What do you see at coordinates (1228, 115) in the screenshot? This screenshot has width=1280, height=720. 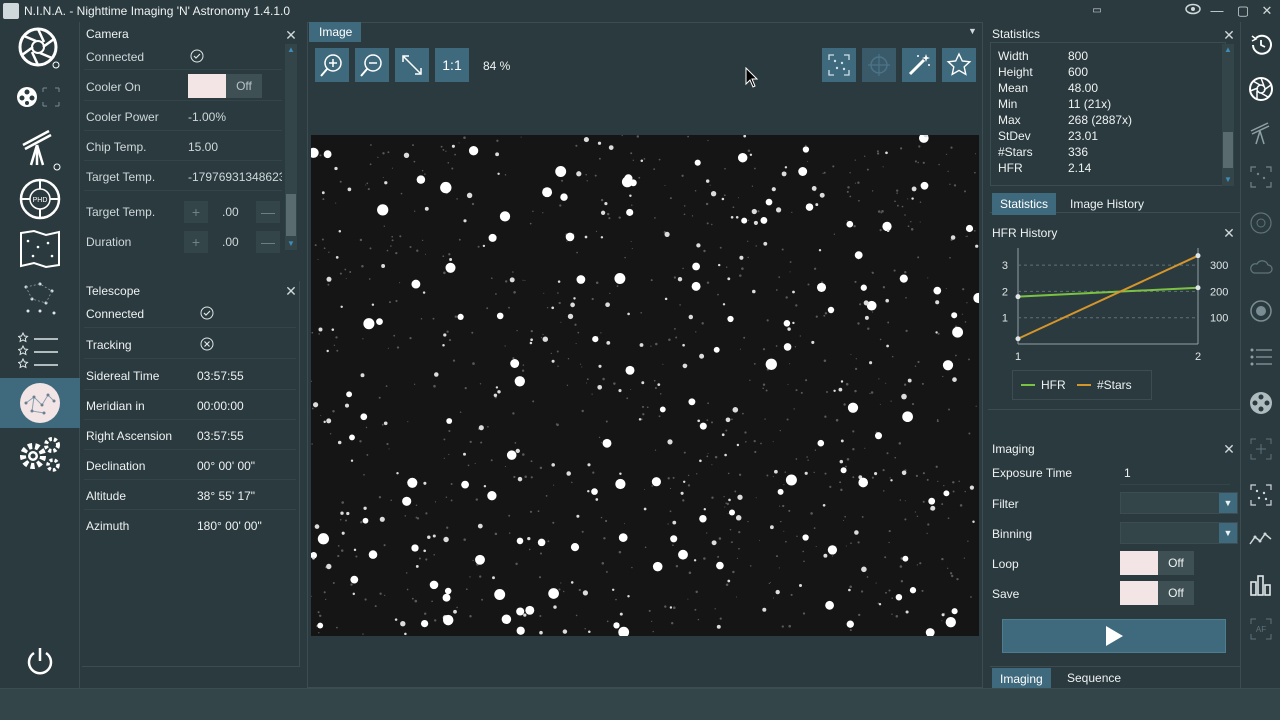 I see `statistics-scrollbar: ▲ ▼` at bounding box center [1228, 115].